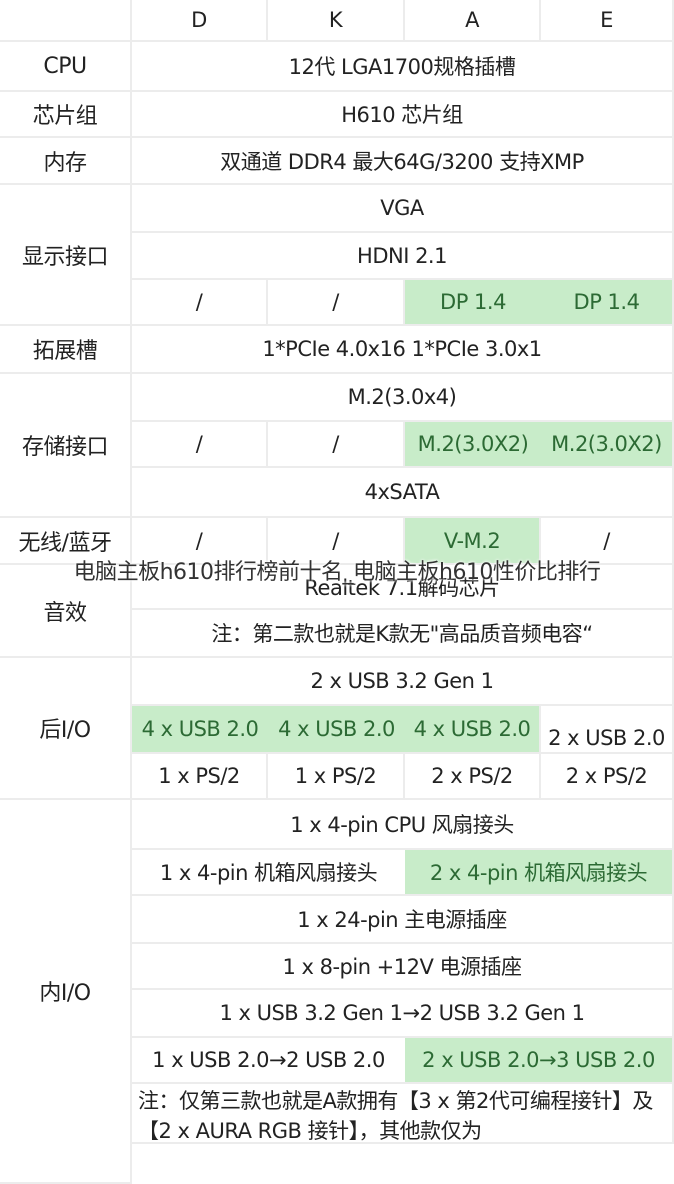  What do you see at coordinates (336, 730) in the screenshot?
I see `rear-usb20-k: 4 x USB 2.0` at bounding box center [336, 730].